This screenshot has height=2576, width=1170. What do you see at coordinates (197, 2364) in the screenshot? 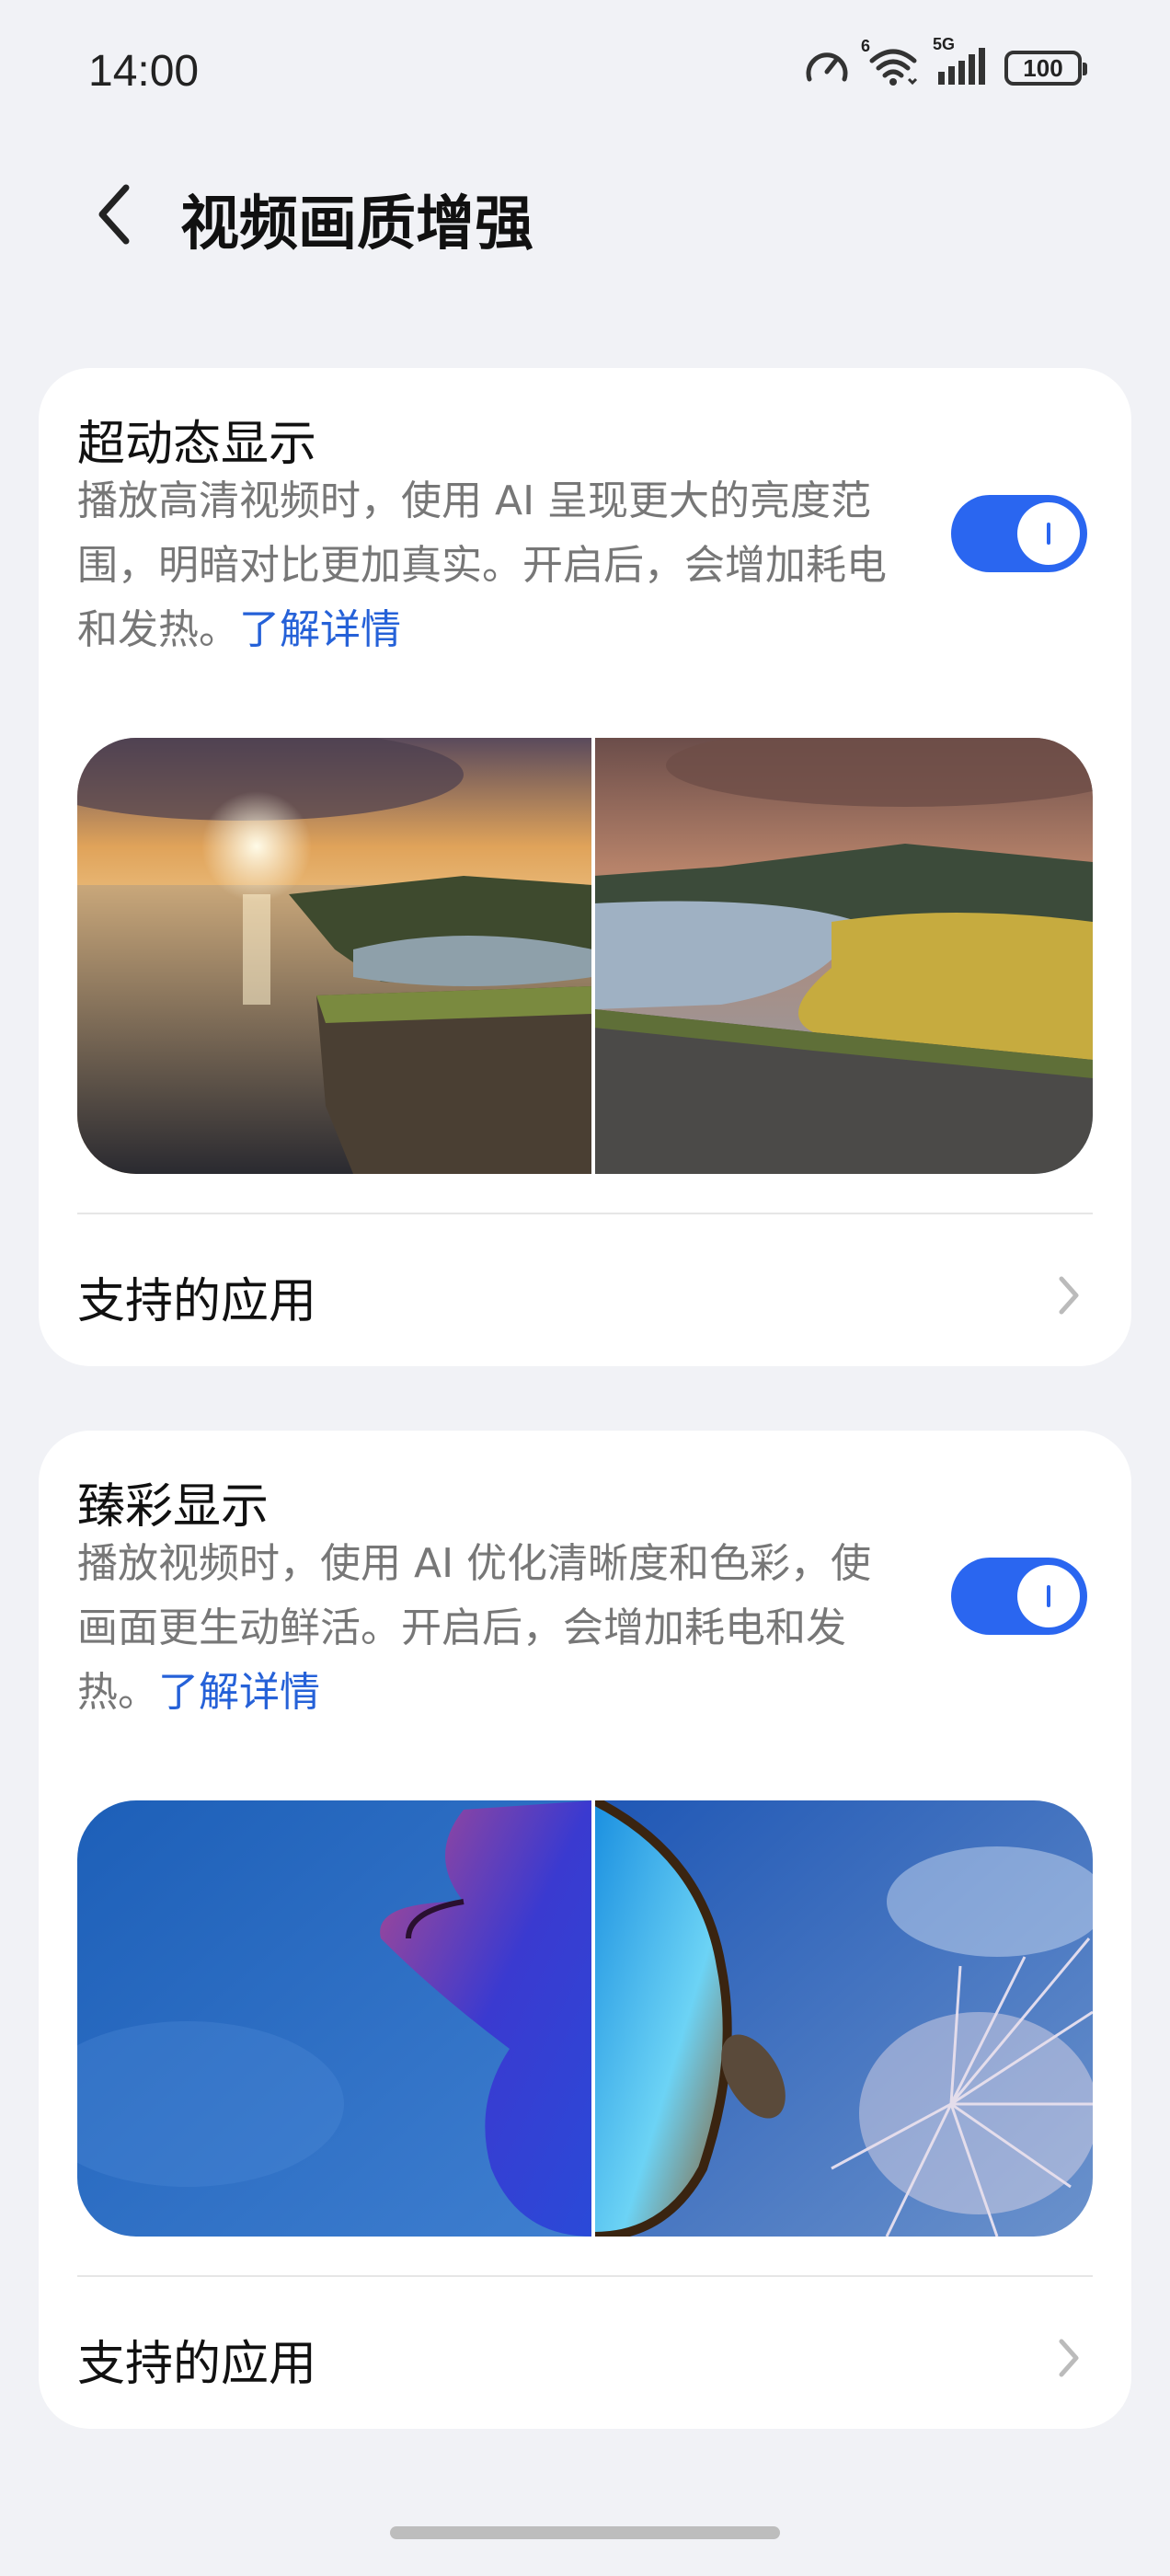
I see `vivid-supported-apps-label: 支持的应用` at bounding box center [197, 2364].